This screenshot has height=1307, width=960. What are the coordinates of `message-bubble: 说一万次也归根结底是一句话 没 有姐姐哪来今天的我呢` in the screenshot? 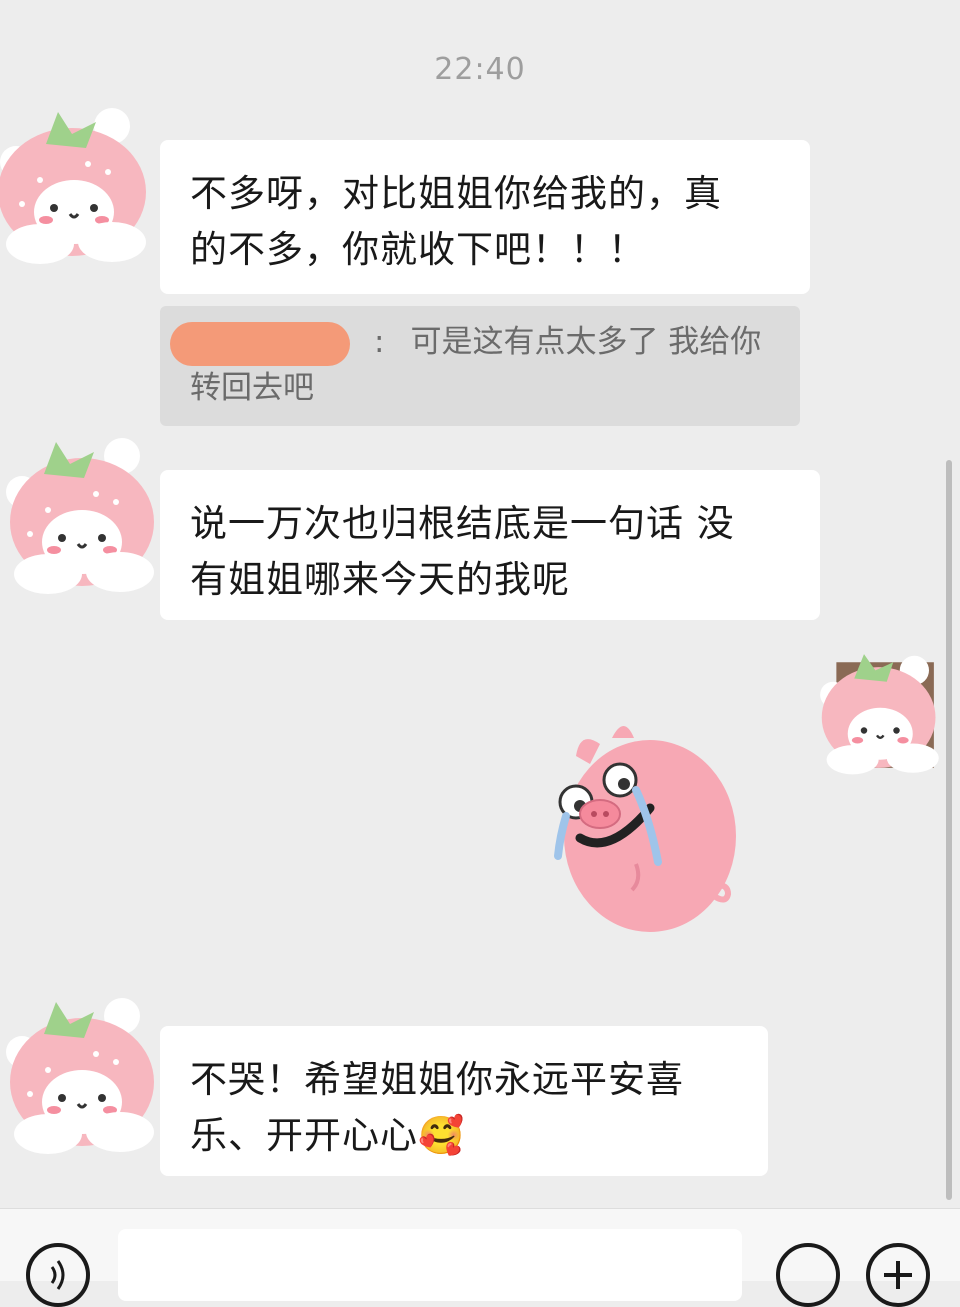 It's located at (490, 545).